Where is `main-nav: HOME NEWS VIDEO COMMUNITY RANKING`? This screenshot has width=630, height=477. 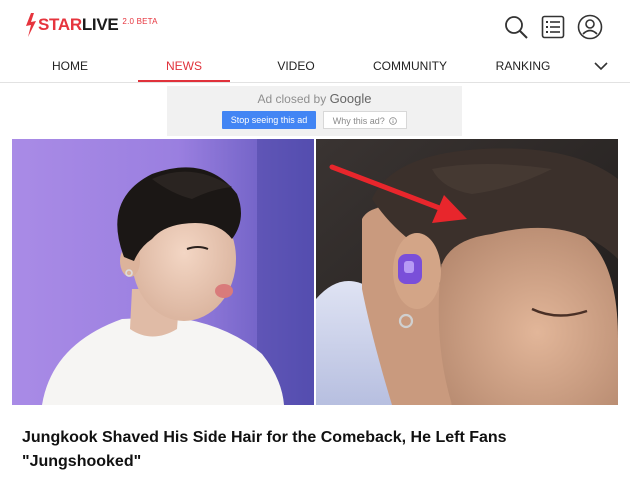 main-nav: HOME NEWS VIDEO COMMUNITY RANKING is located at coordinates (315, 65).